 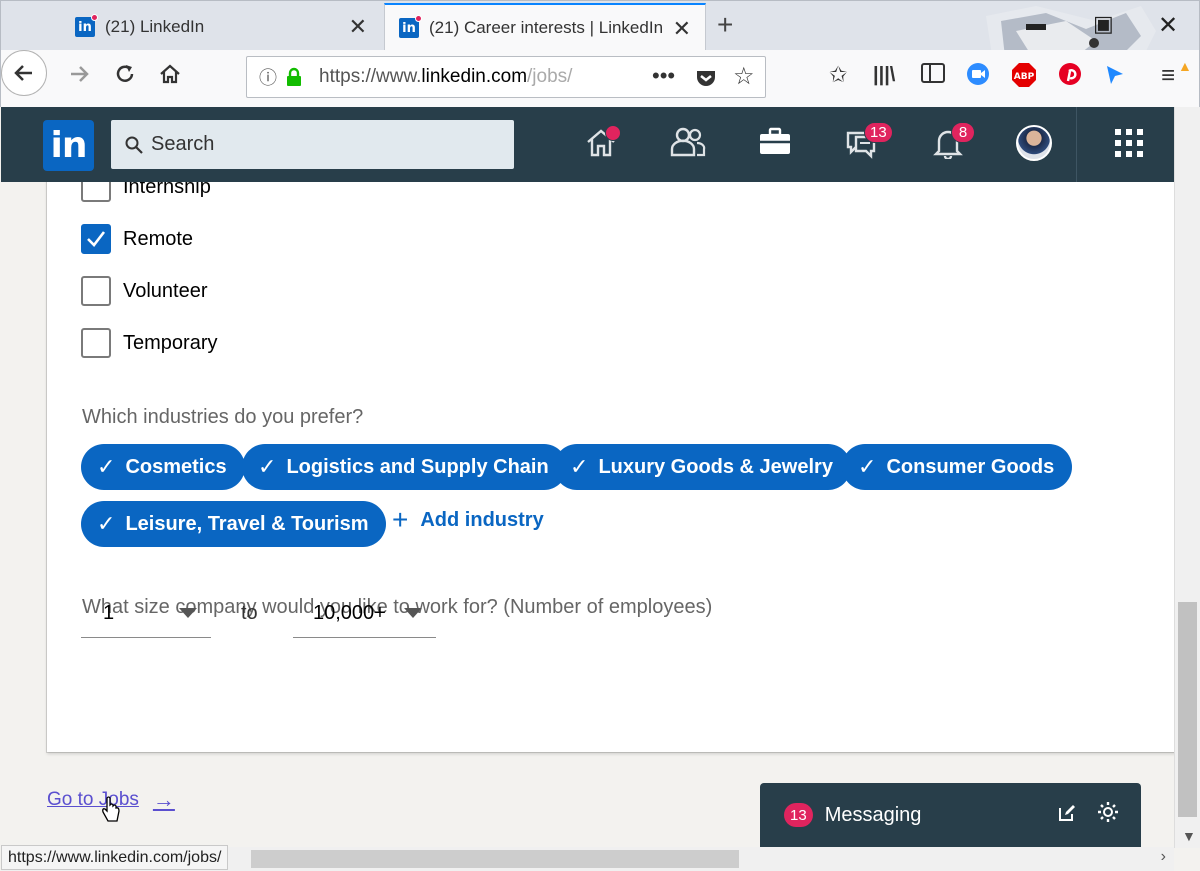 What do you see at coordinates (312, 144) in the screenshot?
I see `search-input: Search` at bounding box center [312, 144].